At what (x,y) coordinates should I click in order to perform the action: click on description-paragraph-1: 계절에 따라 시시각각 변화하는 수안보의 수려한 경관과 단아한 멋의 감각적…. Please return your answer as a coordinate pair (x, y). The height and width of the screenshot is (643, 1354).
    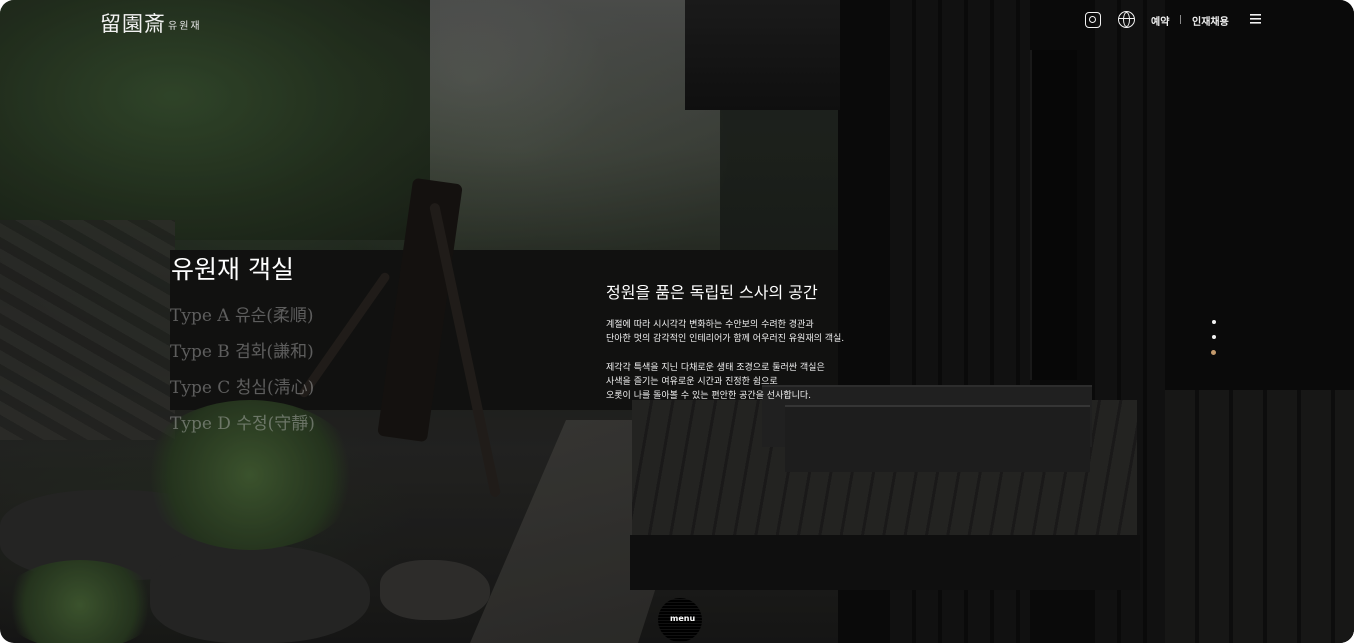
    Looking at the image, I should click on (725, 332).